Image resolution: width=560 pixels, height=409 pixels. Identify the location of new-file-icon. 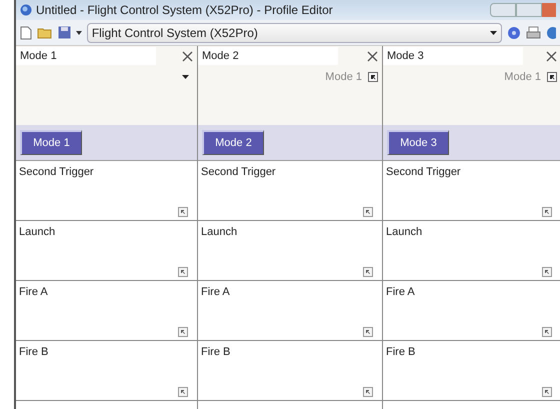
(26, 33).